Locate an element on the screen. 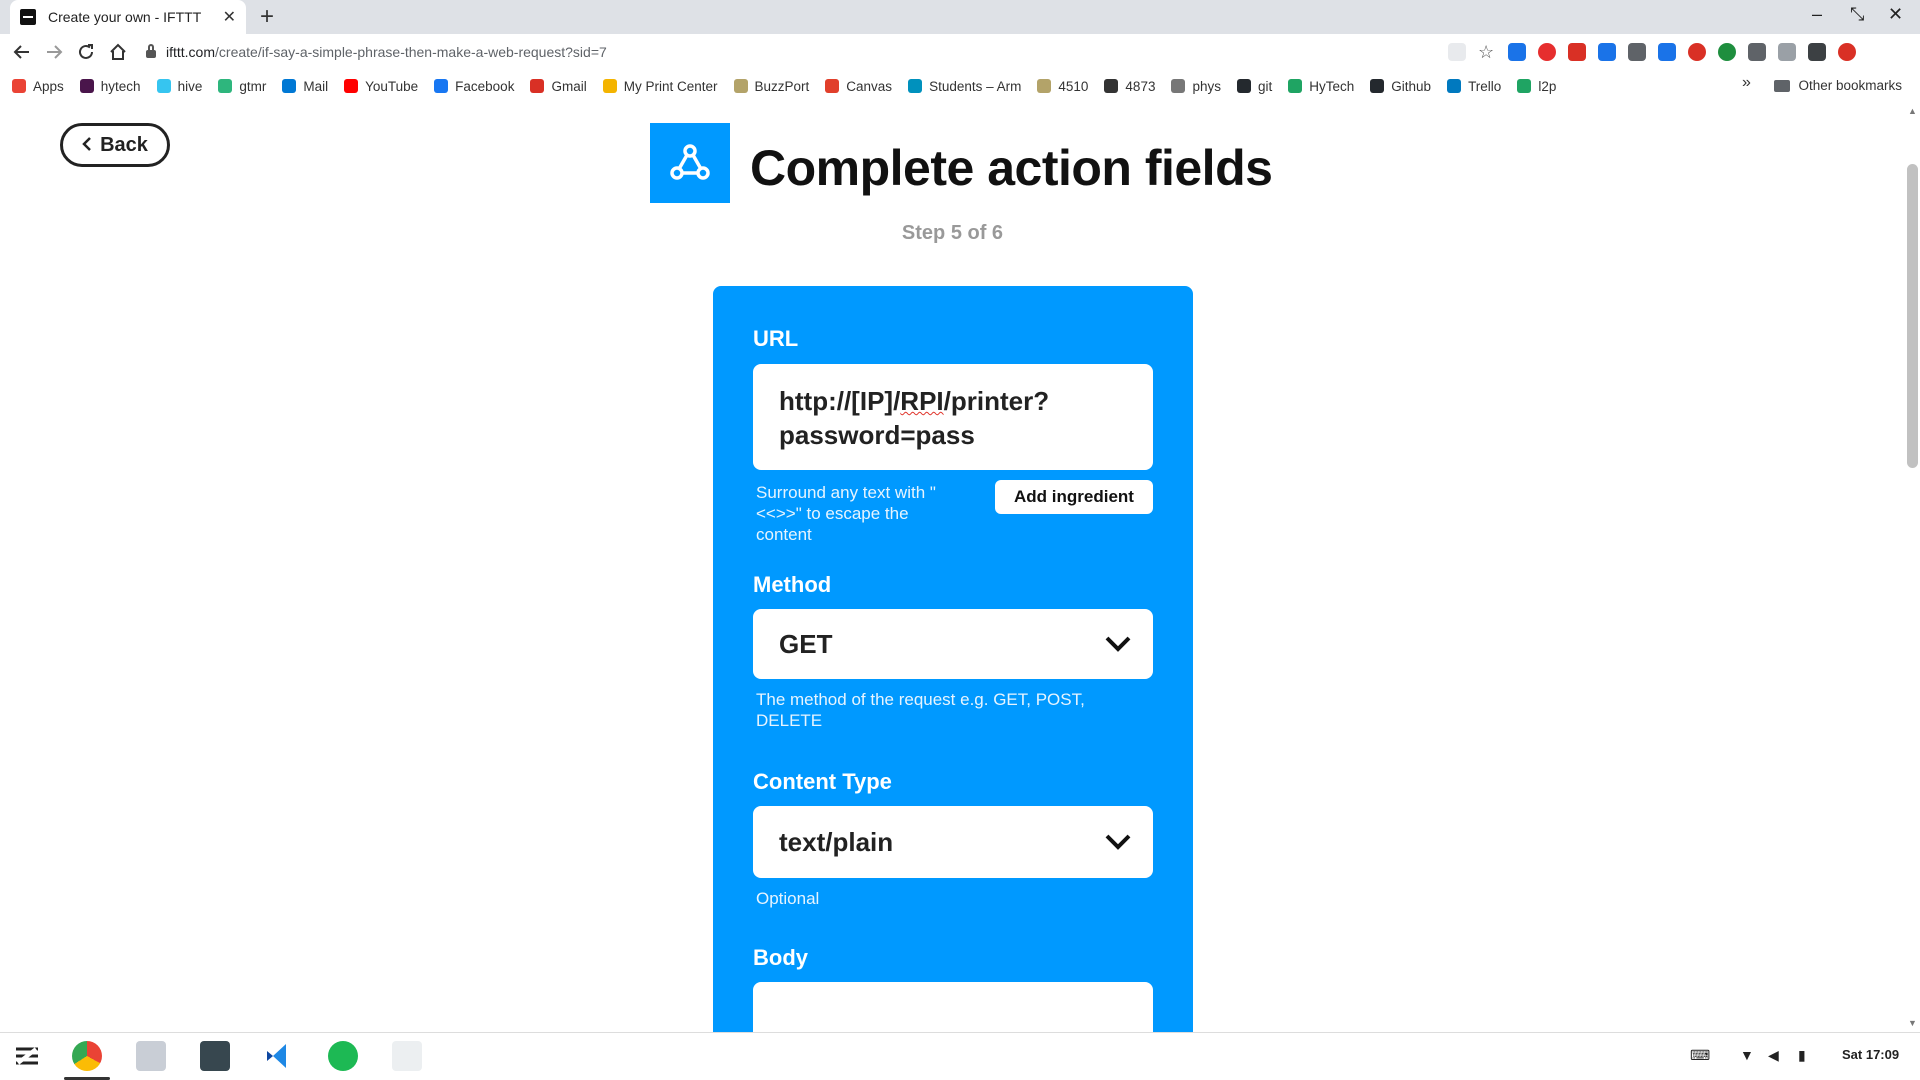 This screenshot has height=1080, width=1920. ifttt-favicon-icon is located at coordinates (28, 17).